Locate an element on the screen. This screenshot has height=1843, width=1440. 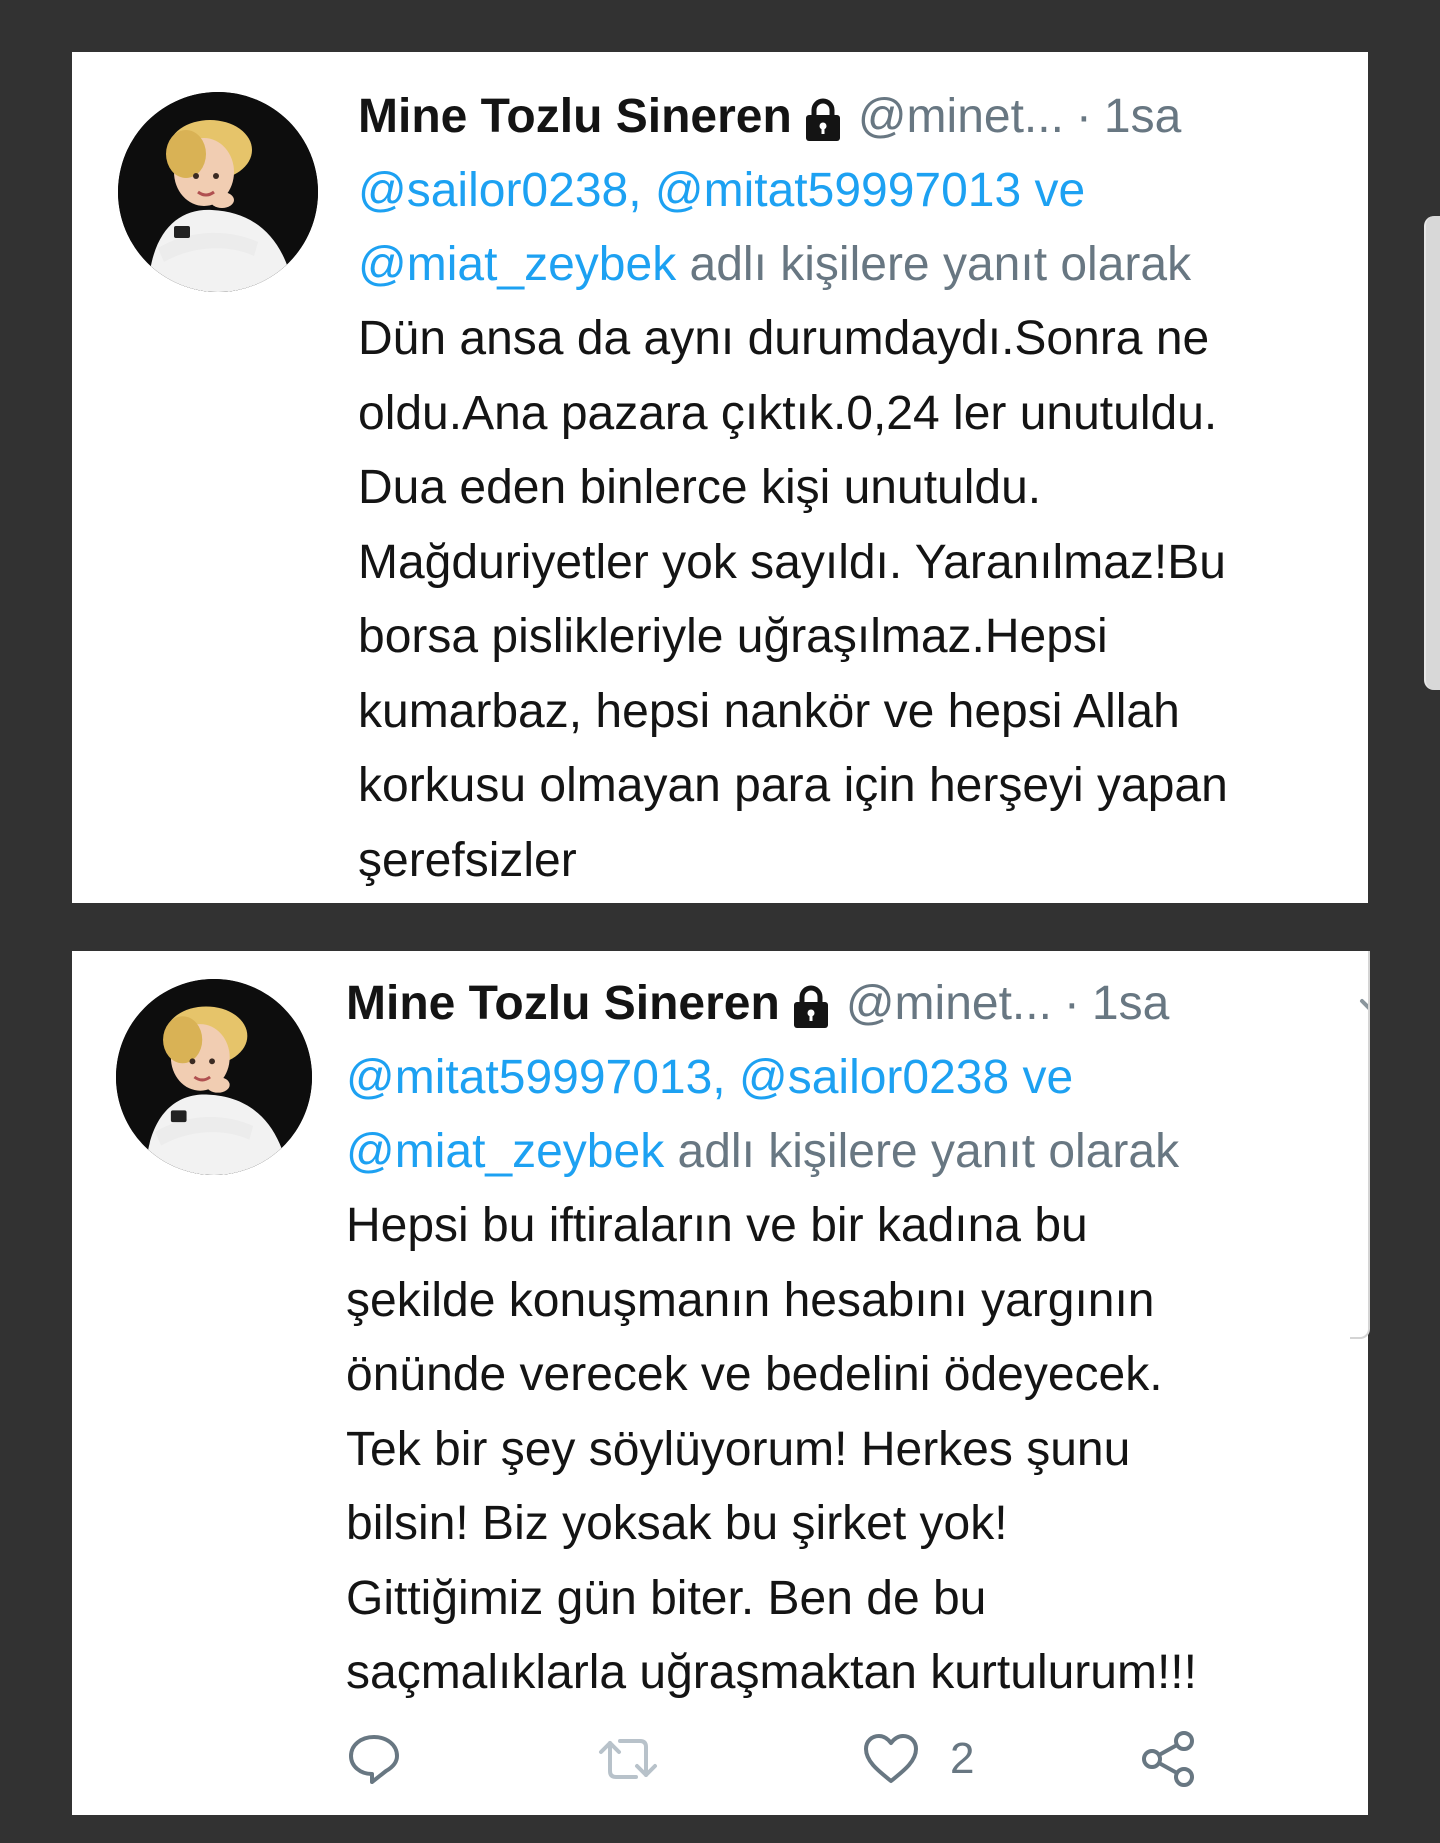
tweet-text-line: Gittiğimiz gün biter. Ben de bu is located at coordinates (666, 1598).